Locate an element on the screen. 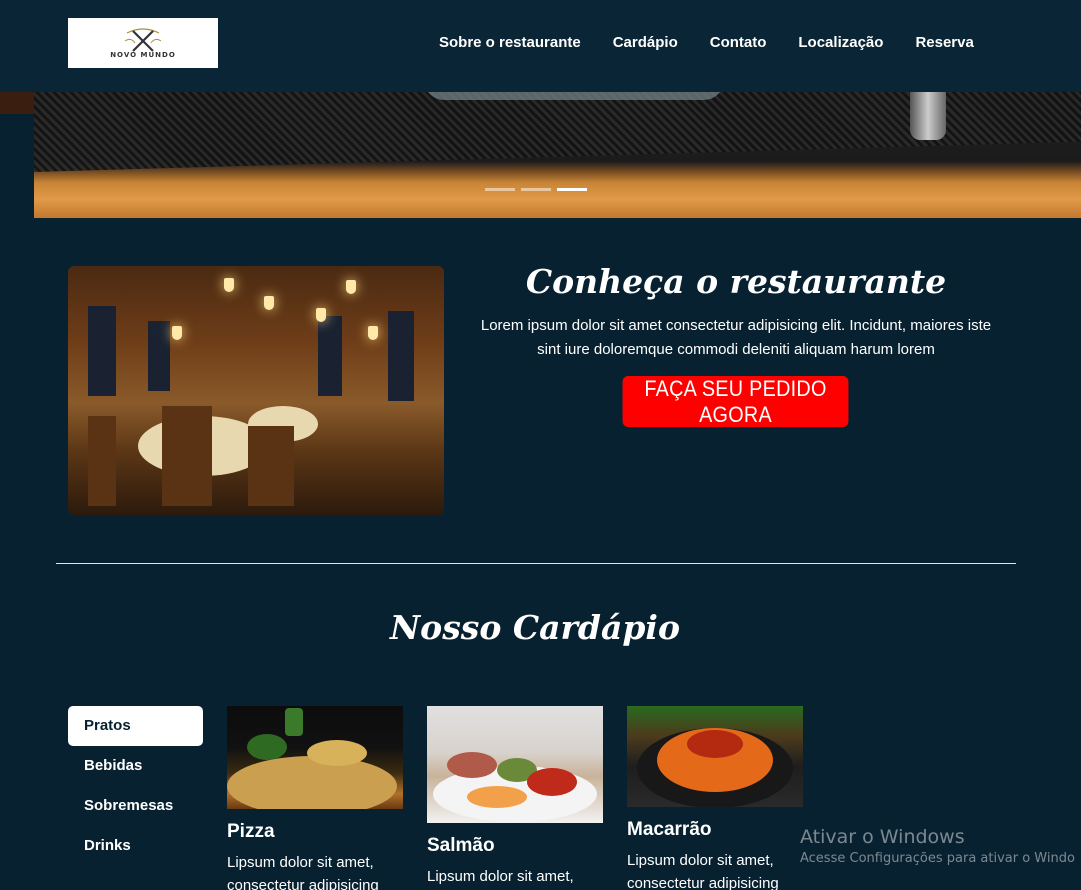 The height and width of the screenshot is (890, 1081). hero-edge is located at coordinates (17, 103).